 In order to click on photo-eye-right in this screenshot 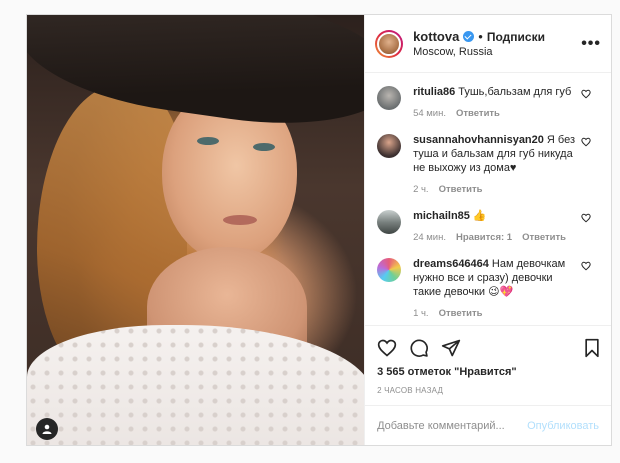, I will do `click(264, 147)`.